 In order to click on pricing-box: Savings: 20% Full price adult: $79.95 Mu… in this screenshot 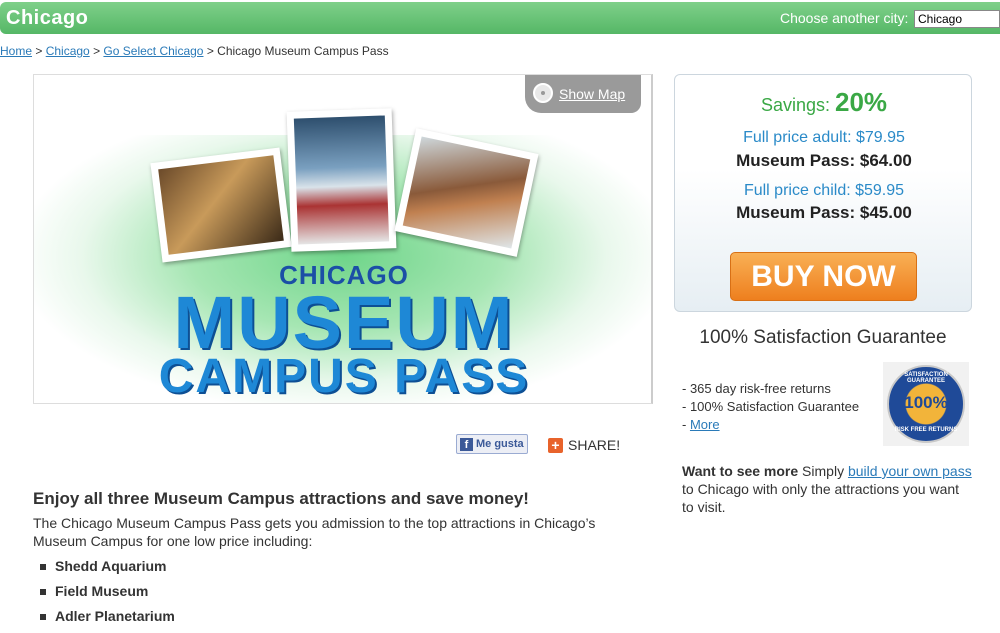, I will do `click(823, 193)`.